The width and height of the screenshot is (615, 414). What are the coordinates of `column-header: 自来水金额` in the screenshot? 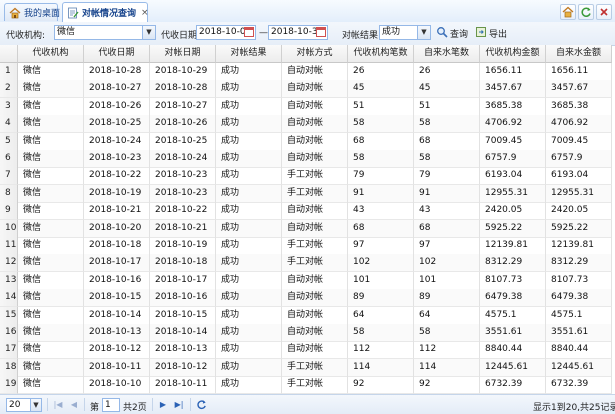 It's located at (579, 54).